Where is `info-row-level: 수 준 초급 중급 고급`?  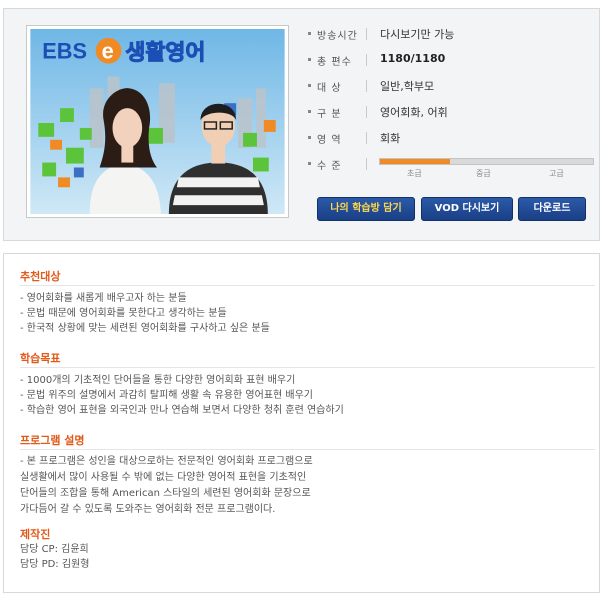 info-row-level: 수 준 초급 중급 고급 is located at coordinates (450, 165).